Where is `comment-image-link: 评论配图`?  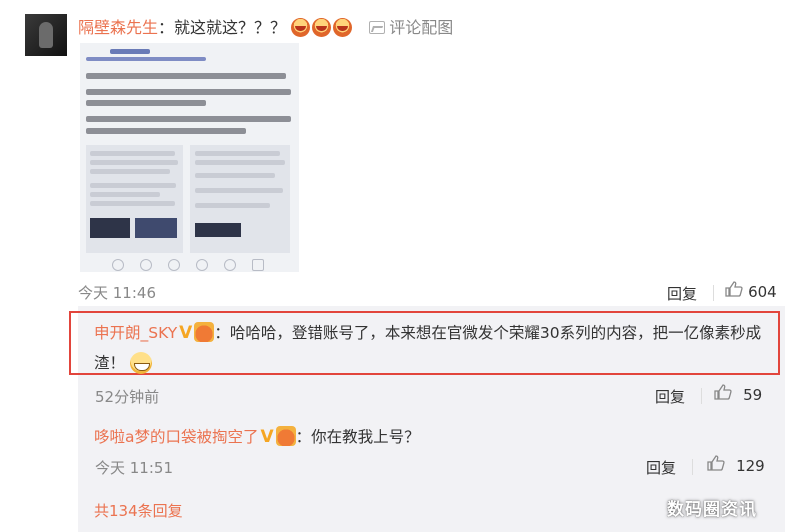 comment-image-link: 评论配图 is located at coordinates (411, 27).